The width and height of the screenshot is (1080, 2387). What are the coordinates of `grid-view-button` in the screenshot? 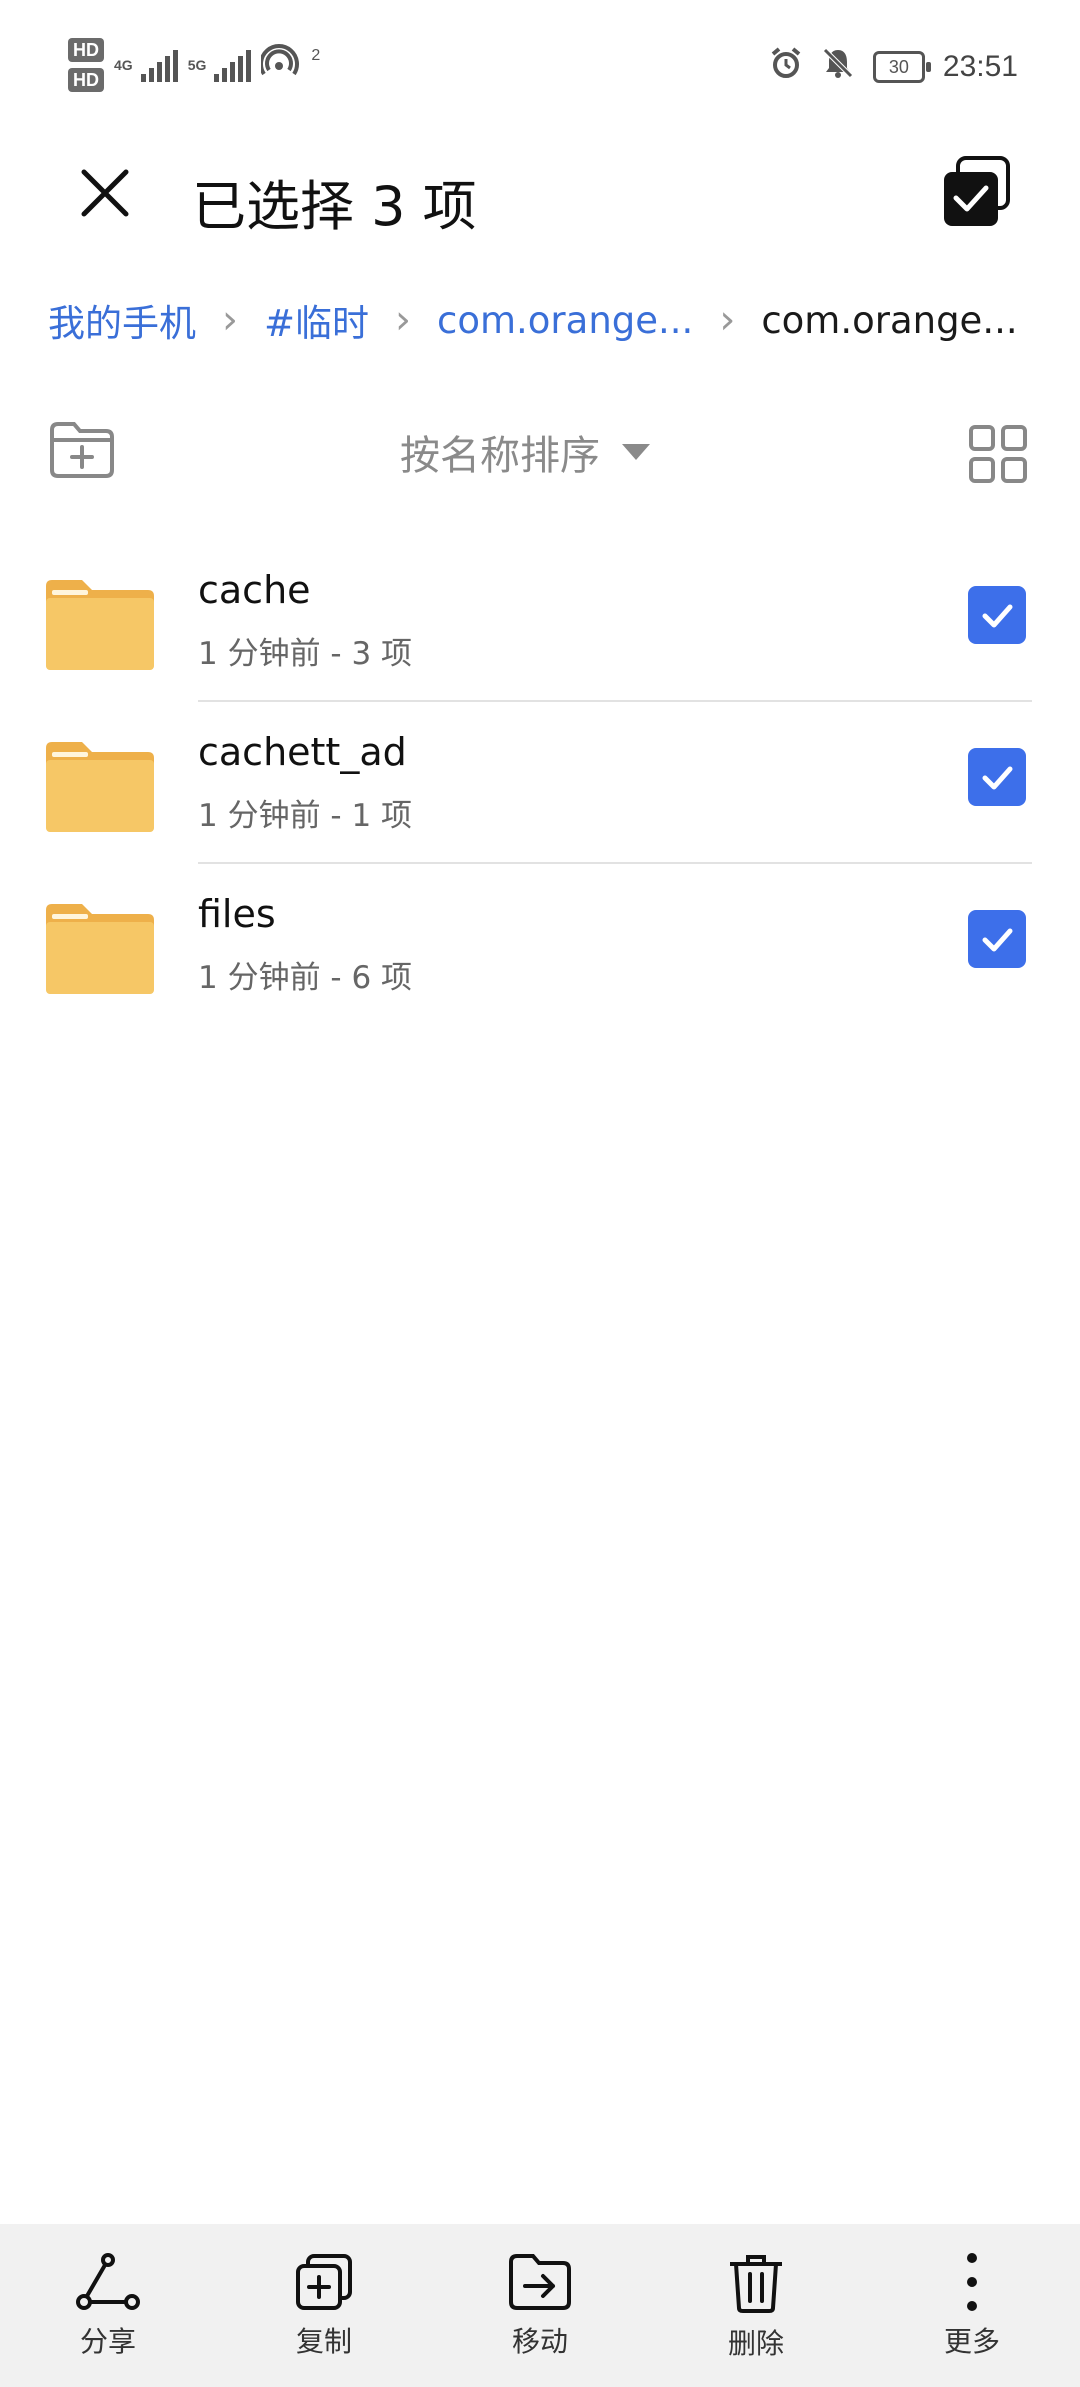 It's located at (998, 454).